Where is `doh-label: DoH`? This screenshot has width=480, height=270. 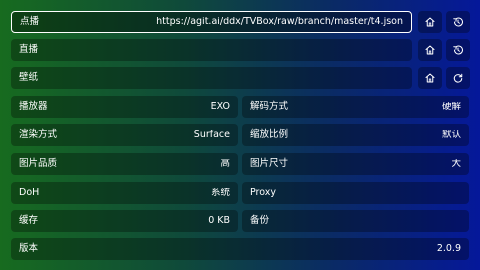
doh-label: DoH is located at coordinates (29, 193).